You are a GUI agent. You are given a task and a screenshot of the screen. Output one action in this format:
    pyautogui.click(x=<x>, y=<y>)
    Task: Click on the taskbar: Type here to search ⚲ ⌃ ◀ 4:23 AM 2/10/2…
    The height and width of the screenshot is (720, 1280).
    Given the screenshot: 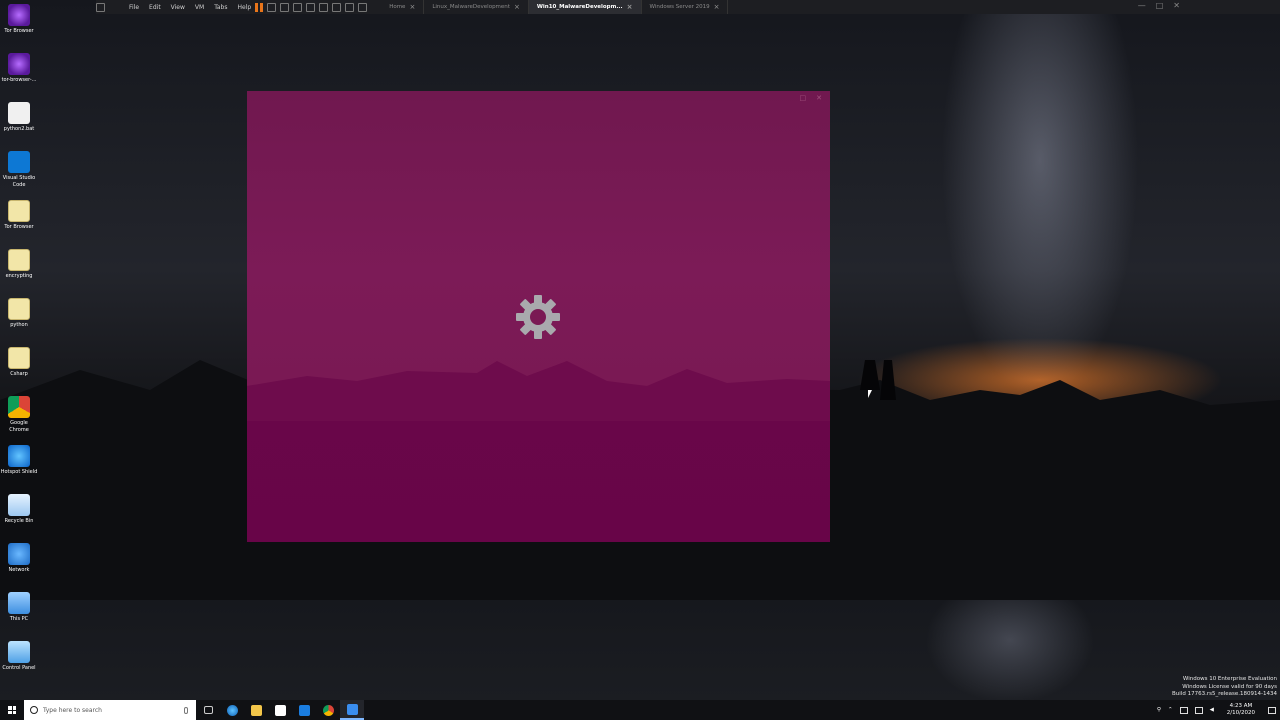 What is the action you would take?
    pyautogui.click(x=640, y=710)
    